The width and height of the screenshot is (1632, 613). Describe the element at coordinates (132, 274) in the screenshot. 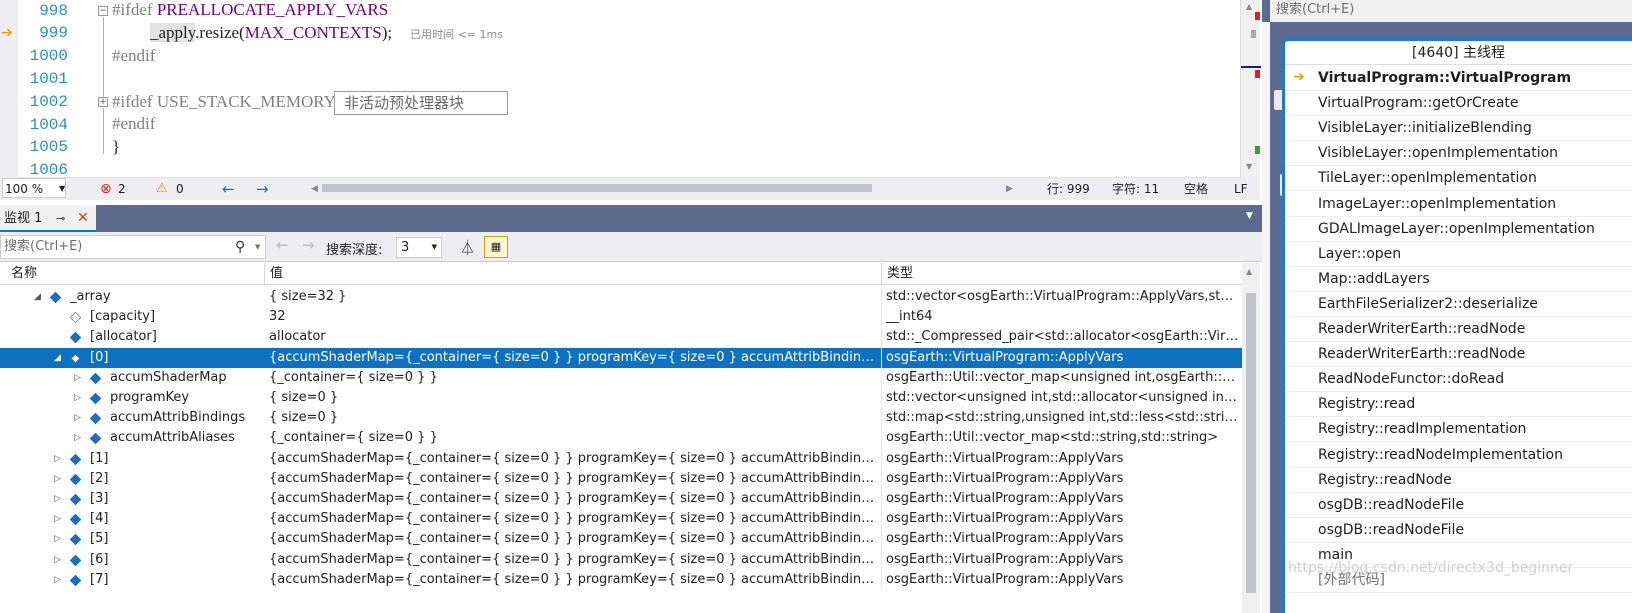

I see `column-header-name: 名称` at that location.